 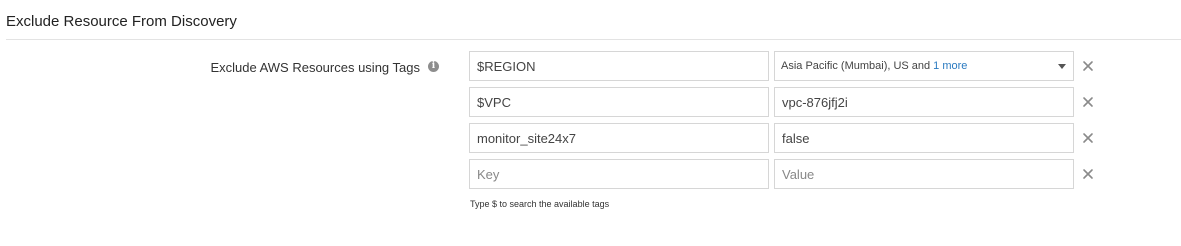 I want to click on info-icon: i, so click(x=433, y=66).